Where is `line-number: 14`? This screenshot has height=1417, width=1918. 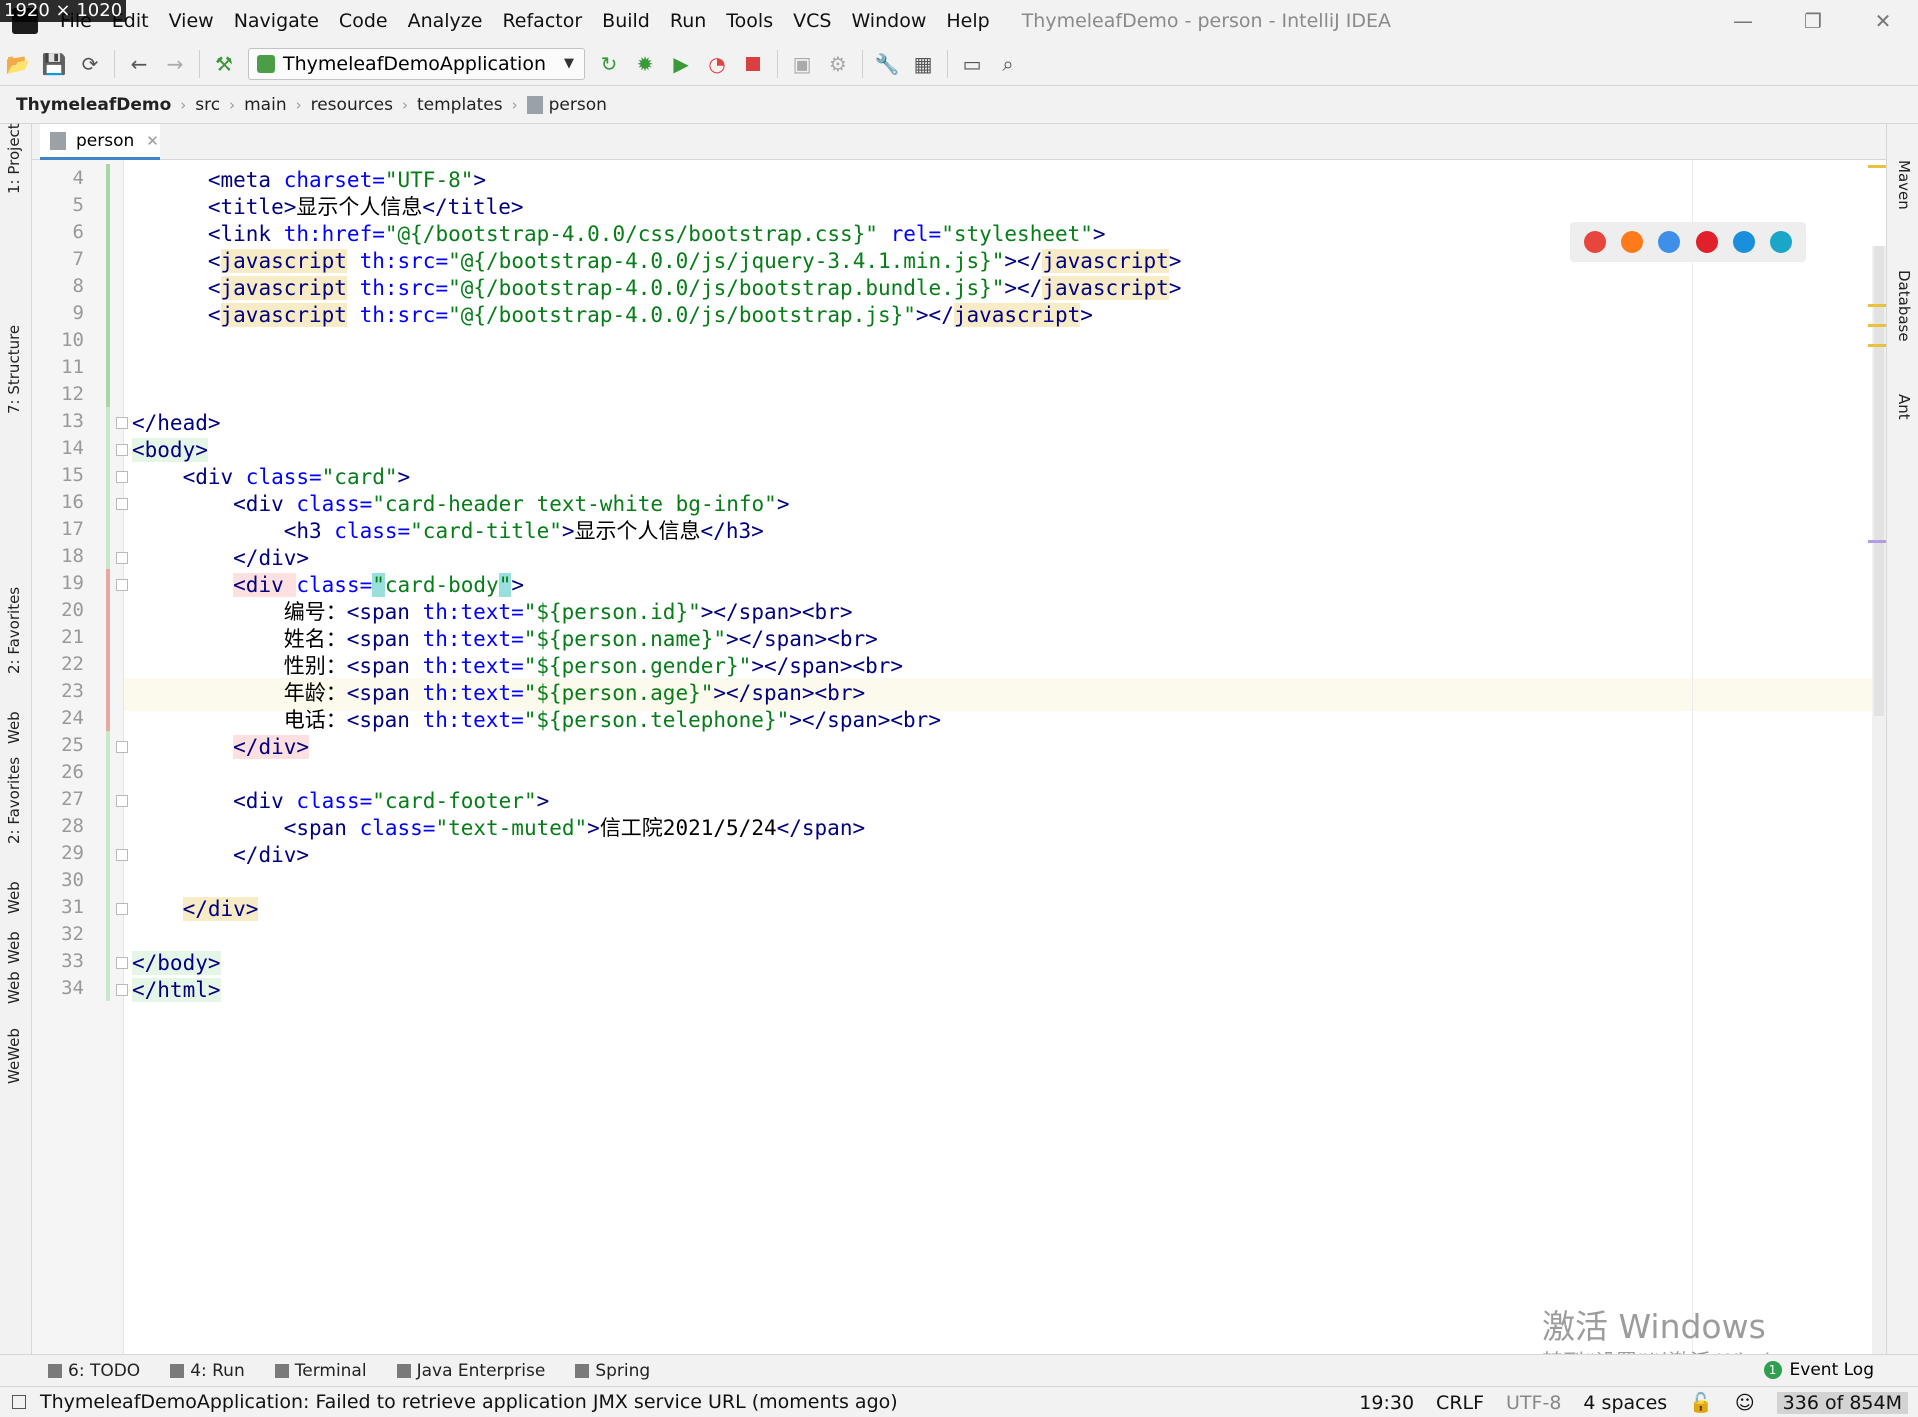 line-number: 14 is located at coordinates (58, 448).